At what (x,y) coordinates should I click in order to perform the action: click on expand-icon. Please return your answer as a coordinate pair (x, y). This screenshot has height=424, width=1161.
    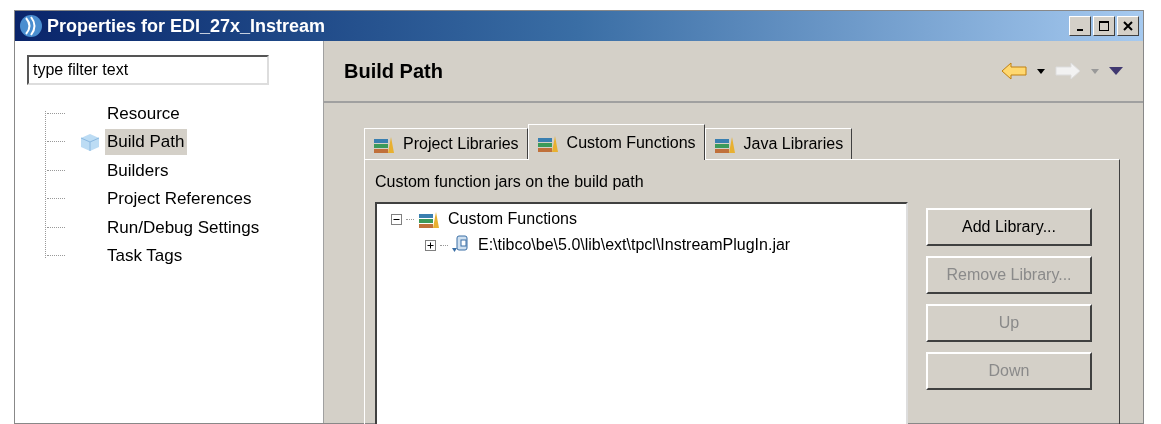
    Looking at the image, I should click on (430, 245).